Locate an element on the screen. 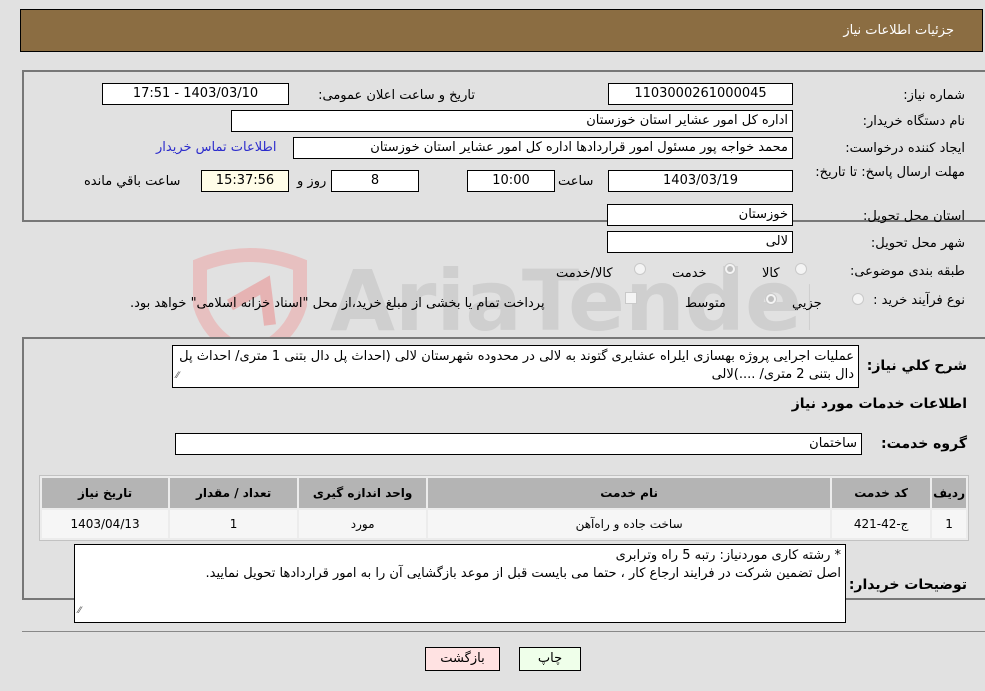  cell-service-code: ج-42-421 is located at coordinates (881, 524).